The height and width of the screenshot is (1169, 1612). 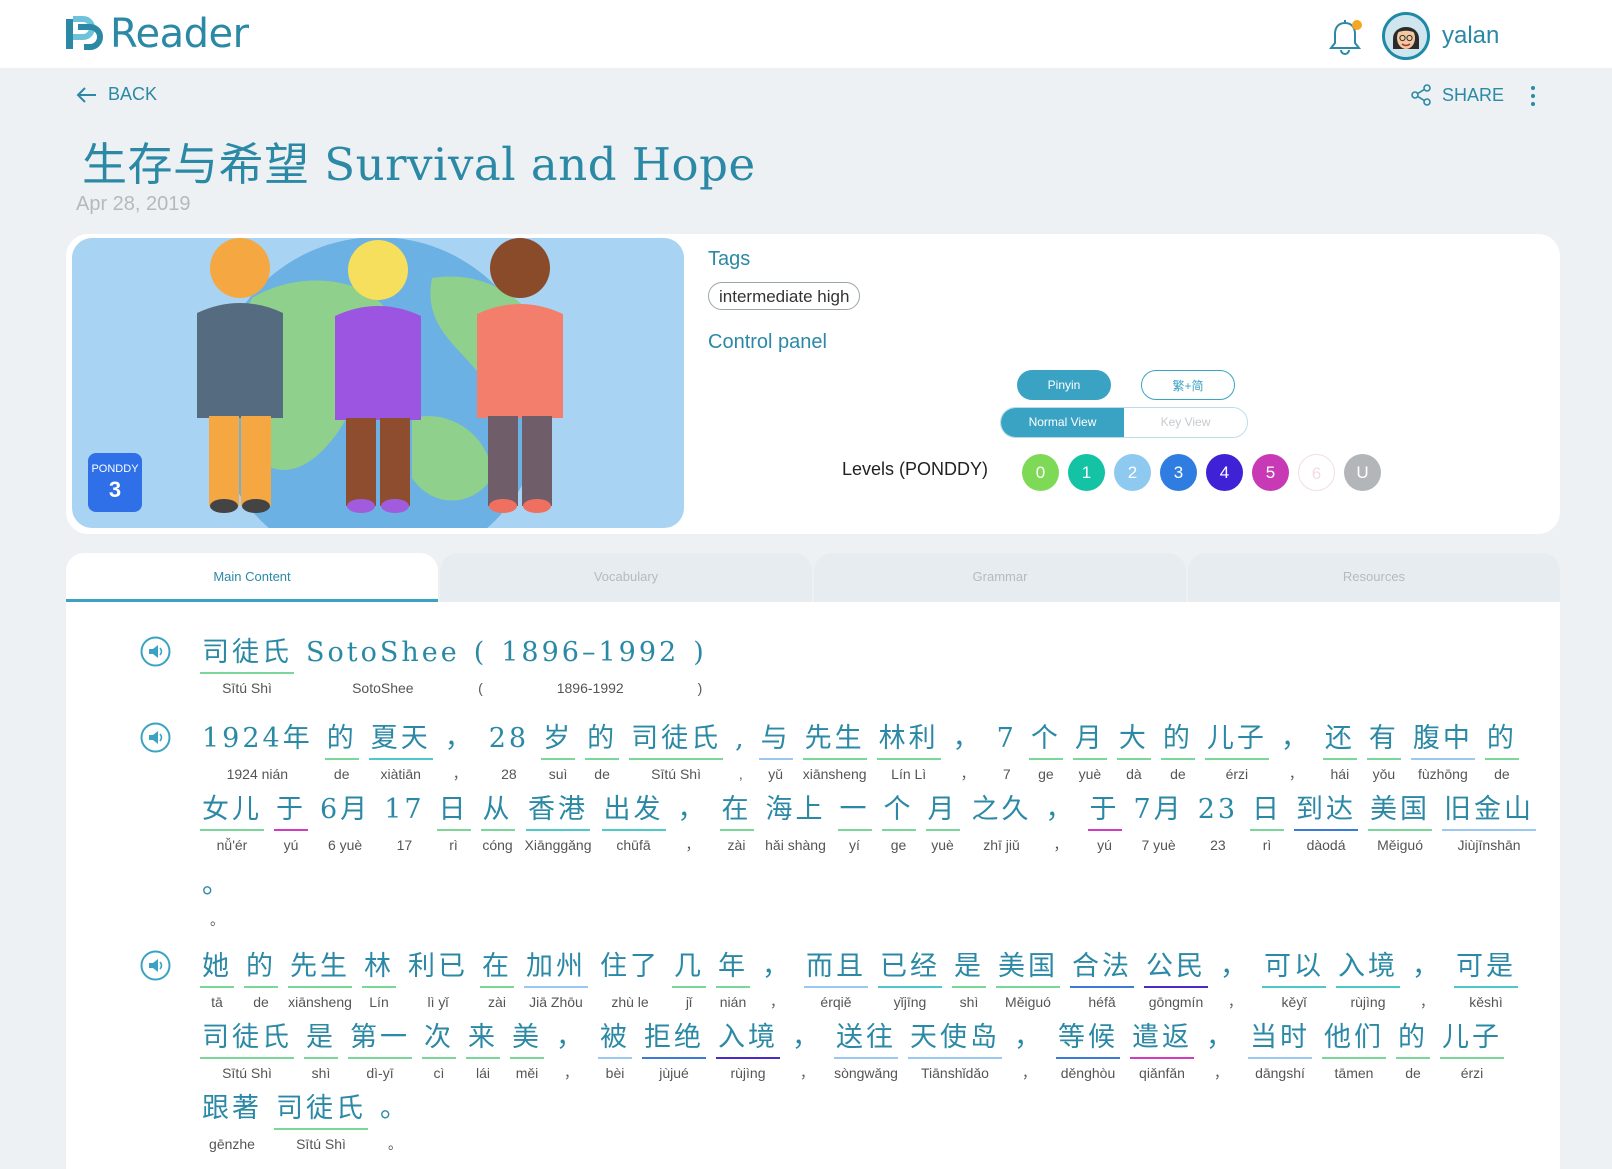 What do you see at coordinates (400, 753) in the screenshot?
I see `vocab-word: 夏天 xiàtiān` at bounding box center [400, 753].